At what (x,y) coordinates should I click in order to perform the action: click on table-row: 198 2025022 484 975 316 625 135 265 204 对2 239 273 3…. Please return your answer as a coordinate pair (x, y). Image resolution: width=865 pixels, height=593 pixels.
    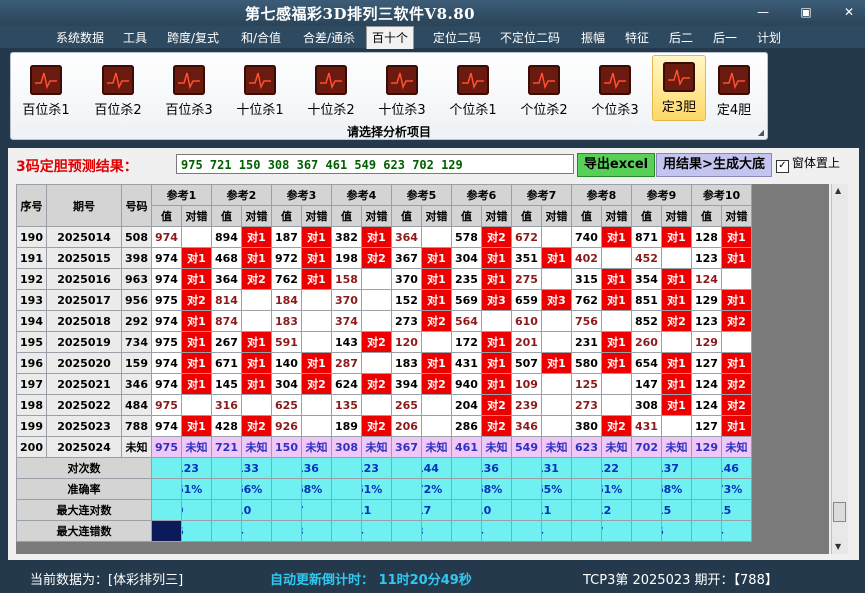
    Looking at the image, I should click on (384, 405).